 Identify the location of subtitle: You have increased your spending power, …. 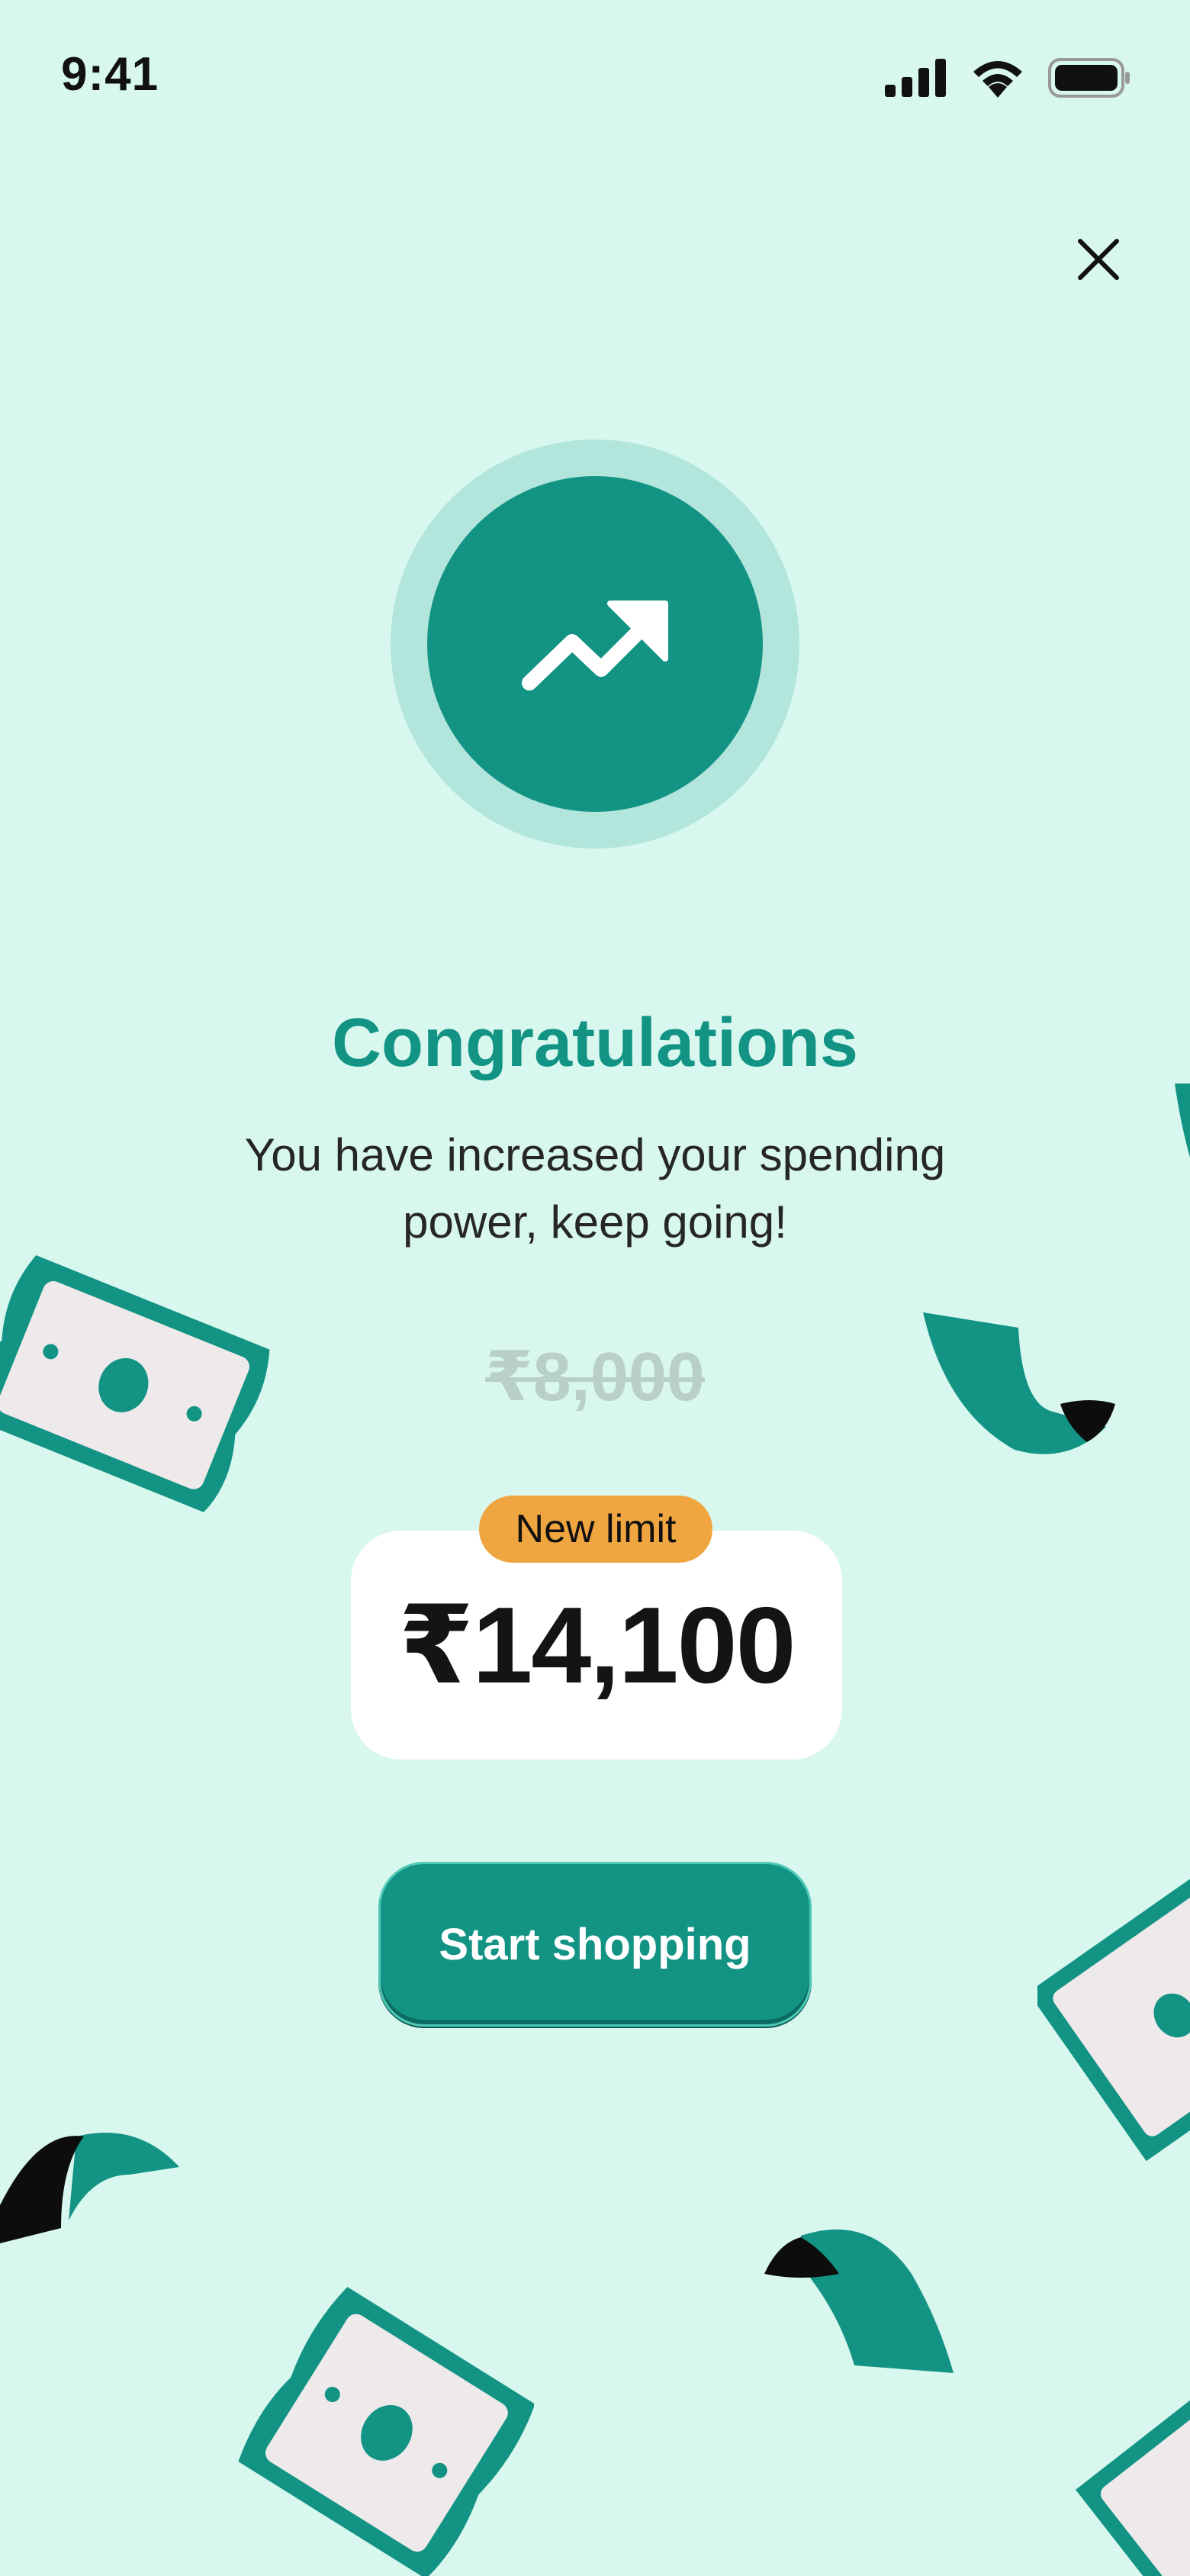
(595, 1188).